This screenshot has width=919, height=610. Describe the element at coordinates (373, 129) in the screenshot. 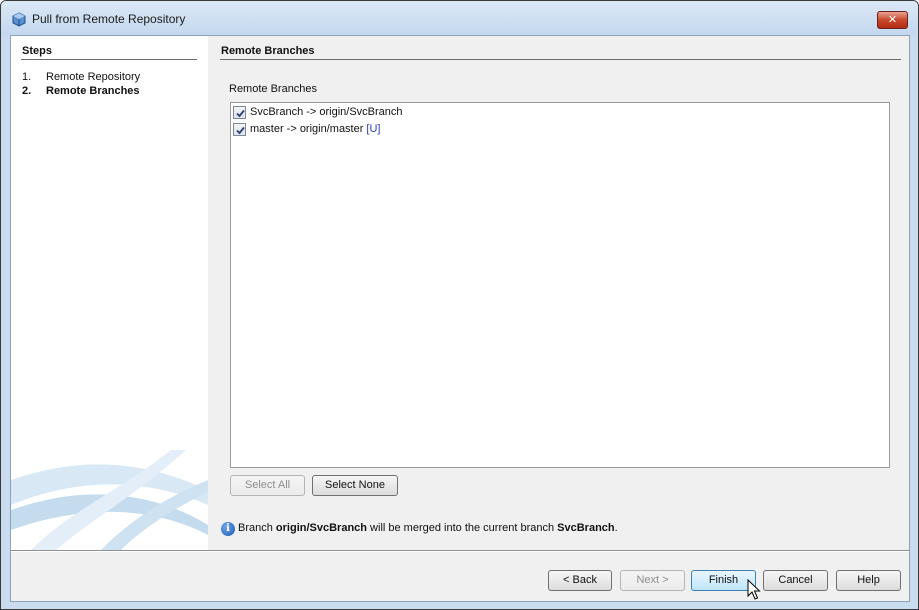

I see `branch-status-tag: [U]` at that location.